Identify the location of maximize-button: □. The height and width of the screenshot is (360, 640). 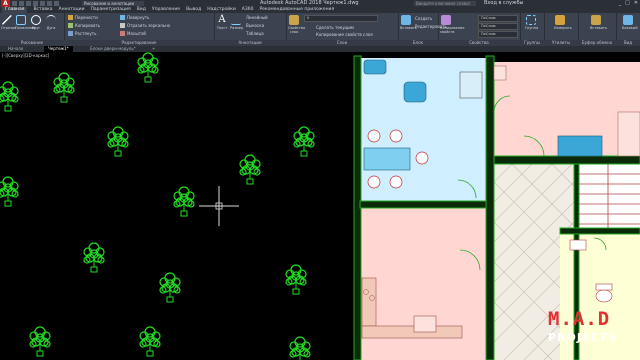
(627, 3).